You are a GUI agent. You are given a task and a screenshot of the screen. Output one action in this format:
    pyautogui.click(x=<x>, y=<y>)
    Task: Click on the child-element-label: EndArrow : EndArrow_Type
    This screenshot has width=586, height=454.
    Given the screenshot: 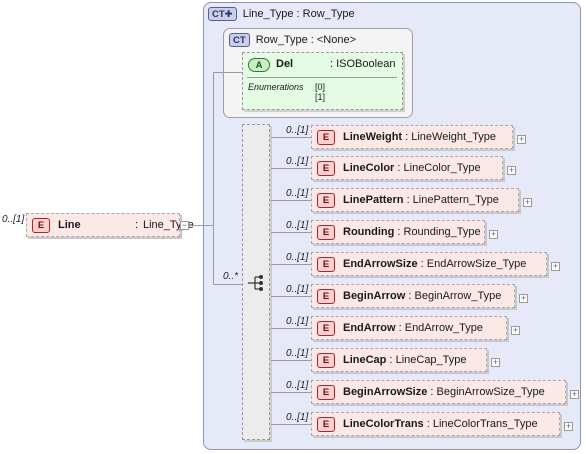 What is the action you would take?
    pyautogui.click(x=413, y=328)
    